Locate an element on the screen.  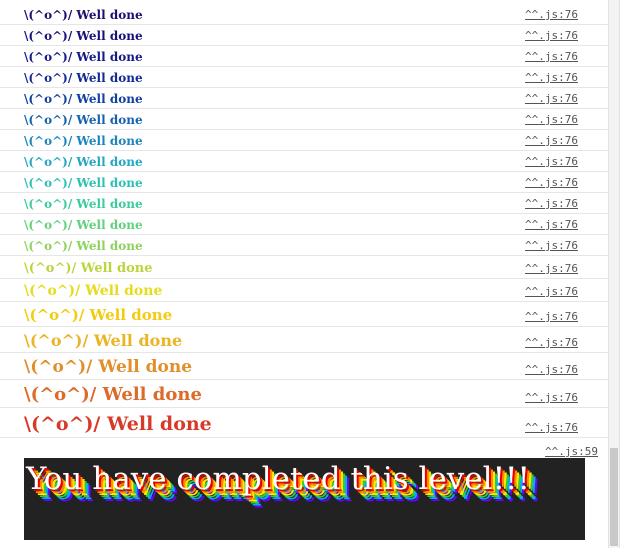
vertical-scrollbar is located at coordinates (614, 274).